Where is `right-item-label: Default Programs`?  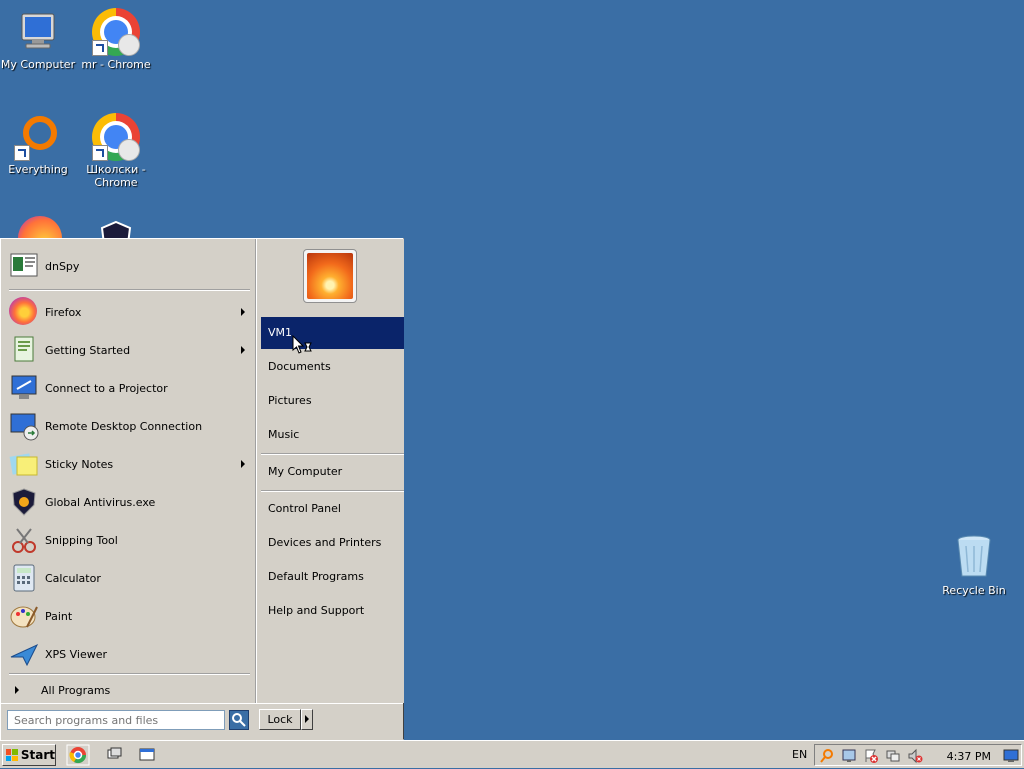 right-item-label: Default Programs is located at coordinates (316, 576).